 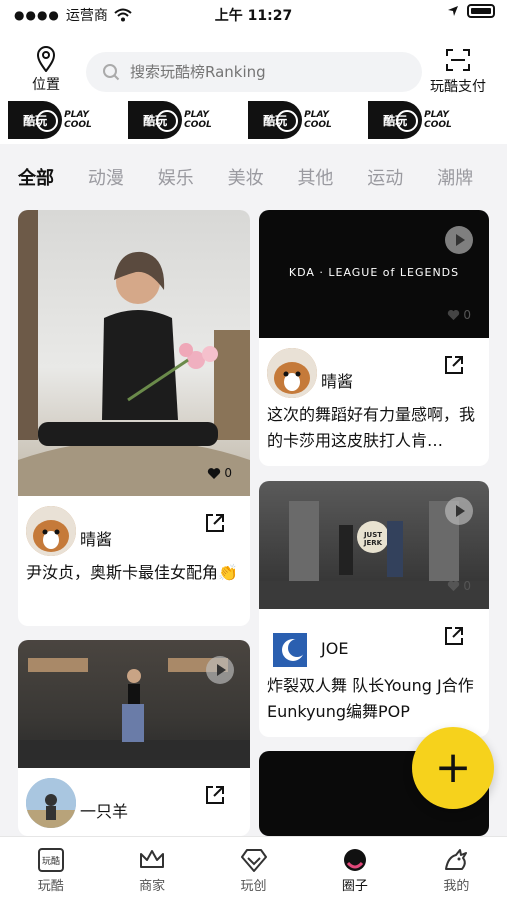 What do you see at coordinates (111, 72) in the screenshot?
I see `search-icon` at bounding box center [111, 72].